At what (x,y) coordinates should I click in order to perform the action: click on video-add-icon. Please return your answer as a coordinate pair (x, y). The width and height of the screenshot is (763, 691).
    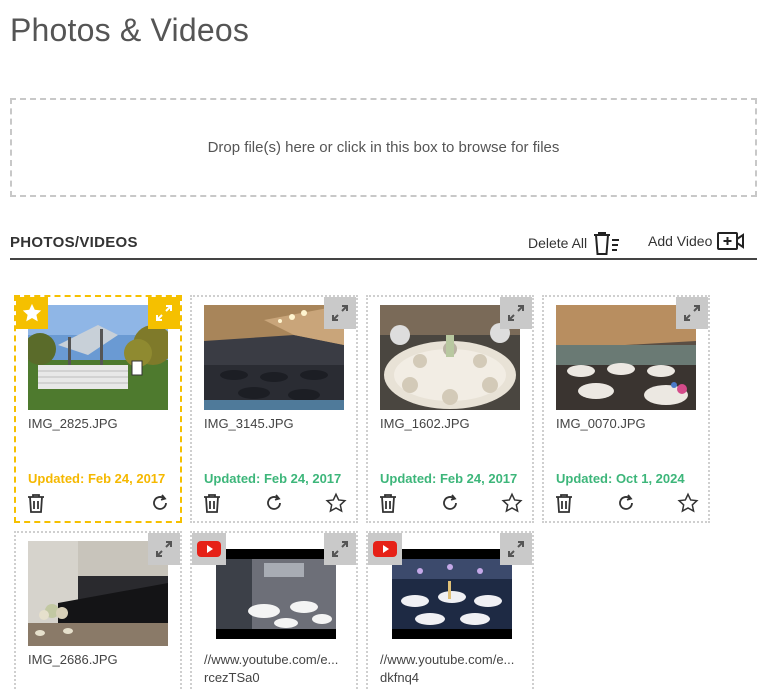
    Looking at the image, I should click on (731, 241).